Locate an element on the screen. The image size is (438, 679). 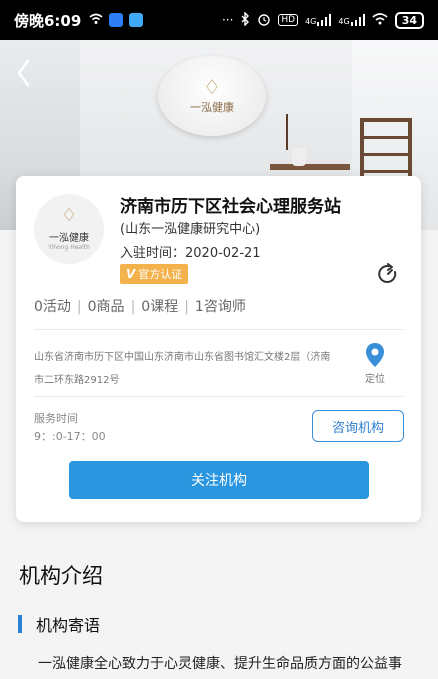
share-refresh-icon is located at coordinates (387, 273).